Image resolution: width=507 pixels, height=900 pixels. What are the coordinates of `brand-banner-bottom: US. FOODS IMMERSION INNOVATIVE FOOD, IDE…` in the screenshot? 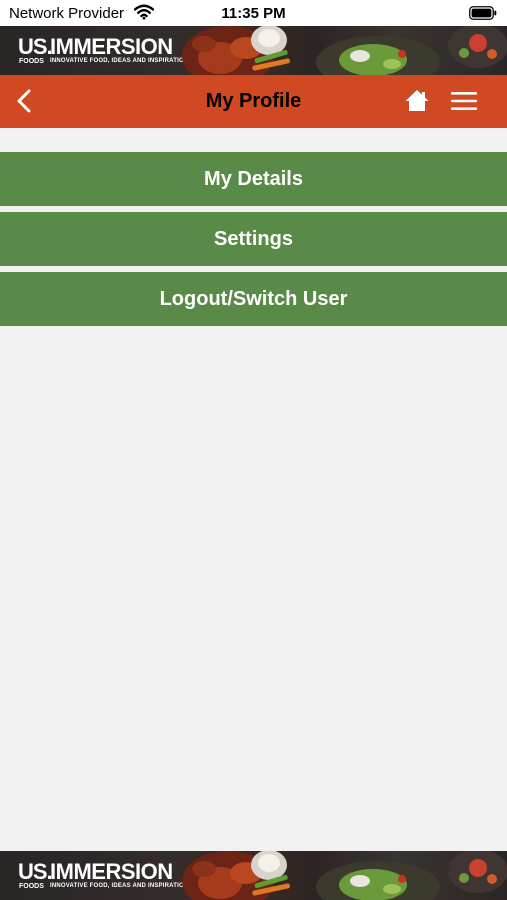 It's located at (253, 875).